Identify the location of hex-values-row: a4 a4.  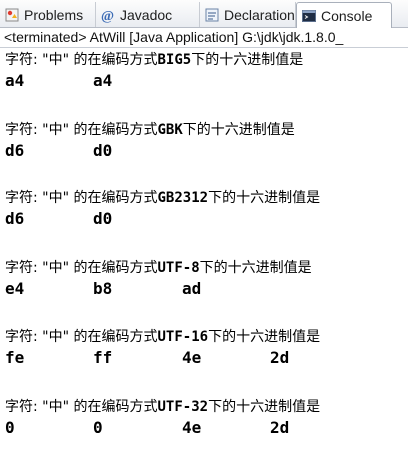
(205, 81).